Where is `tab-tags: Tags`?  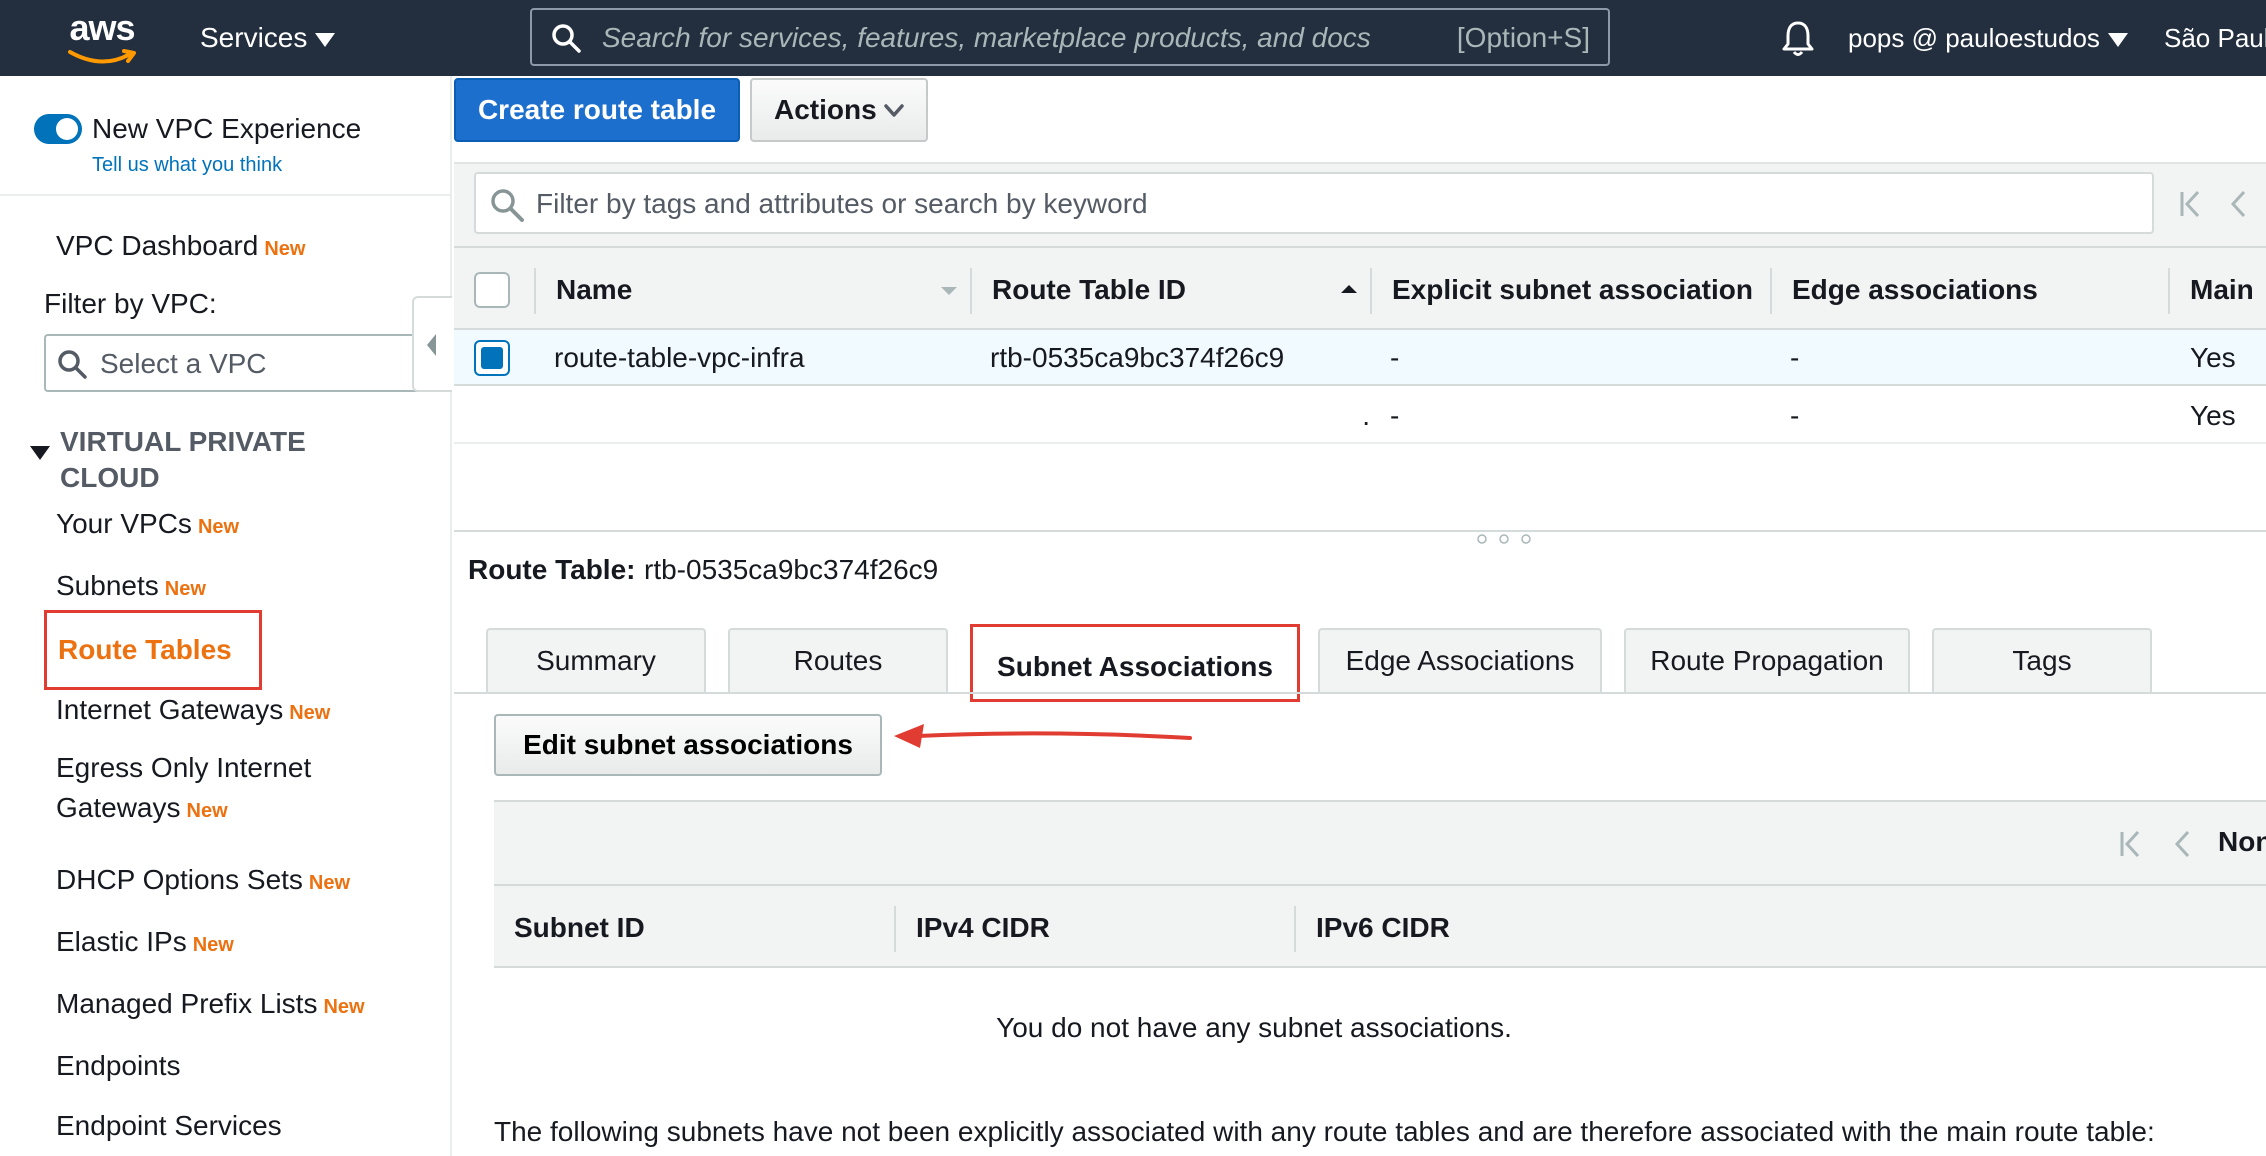 tab-tags: Tags is located at coordinates (2042, 660).